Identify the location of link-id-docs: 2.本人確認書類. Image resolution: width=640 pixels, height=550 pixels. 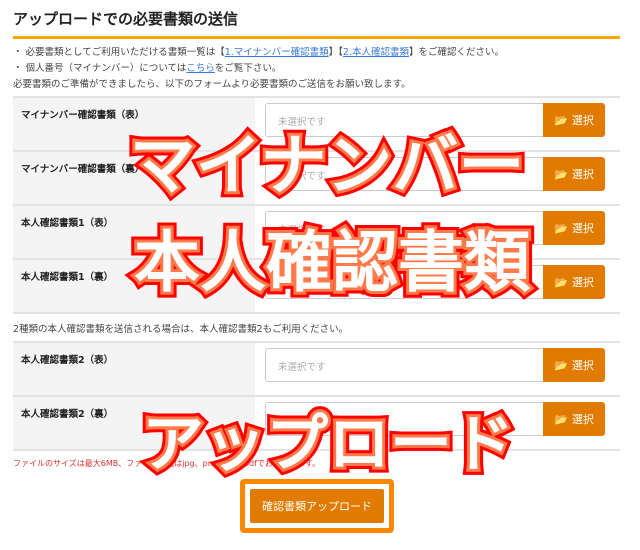
(376, 52).